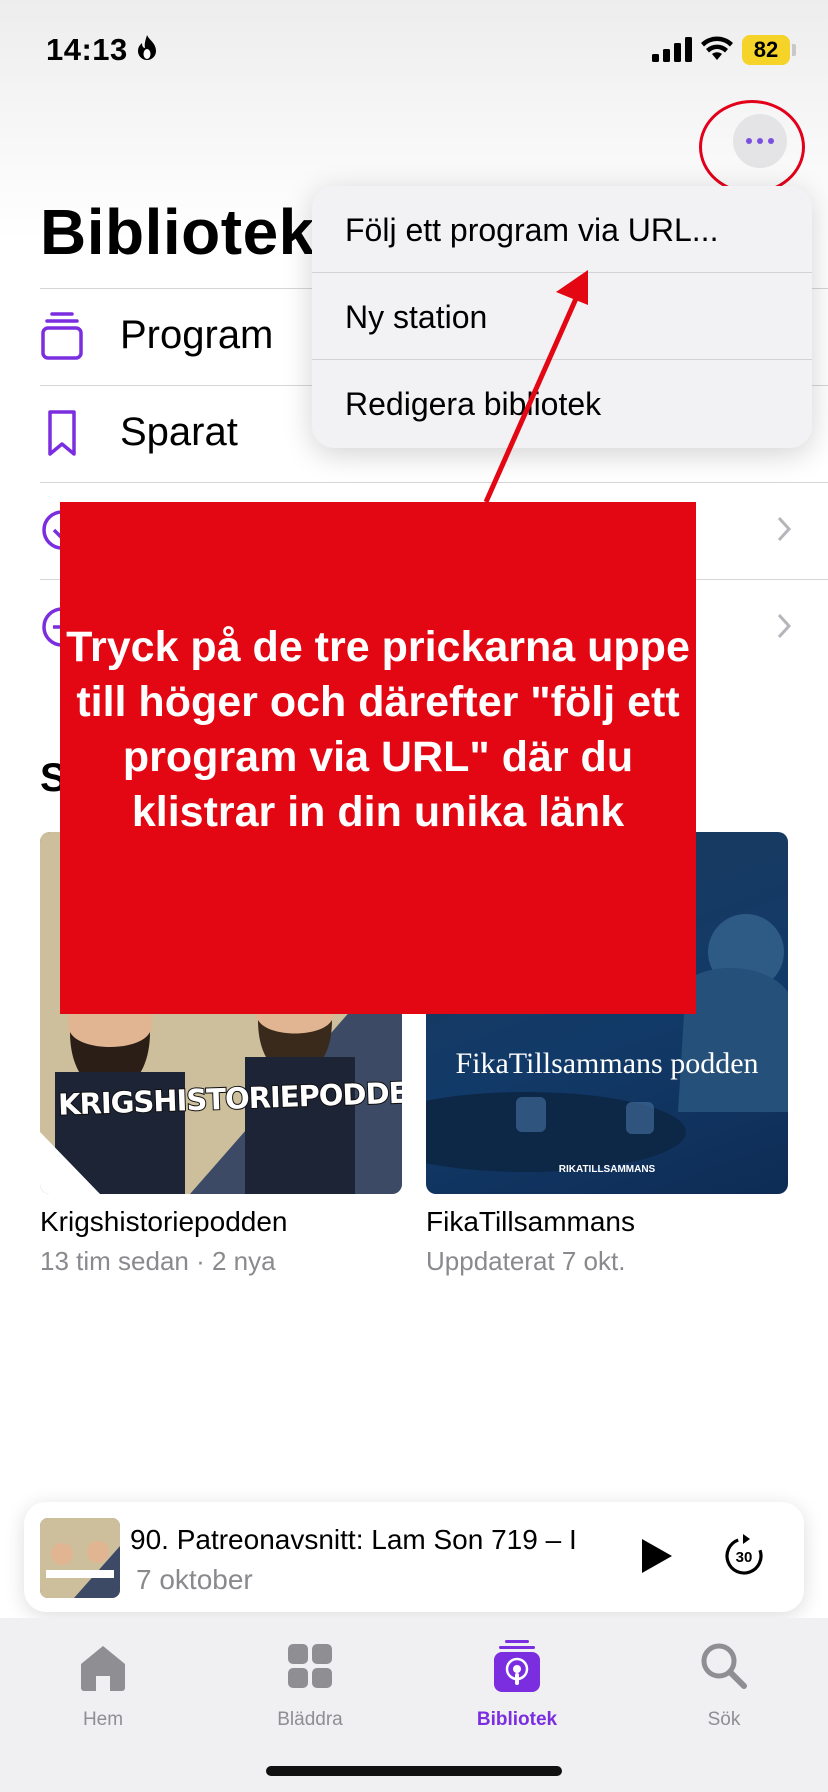  What do you see at coordinates (766, 50) in the screenshot?
I see `battery-indicator: 82` at bounding box center [766, 50].